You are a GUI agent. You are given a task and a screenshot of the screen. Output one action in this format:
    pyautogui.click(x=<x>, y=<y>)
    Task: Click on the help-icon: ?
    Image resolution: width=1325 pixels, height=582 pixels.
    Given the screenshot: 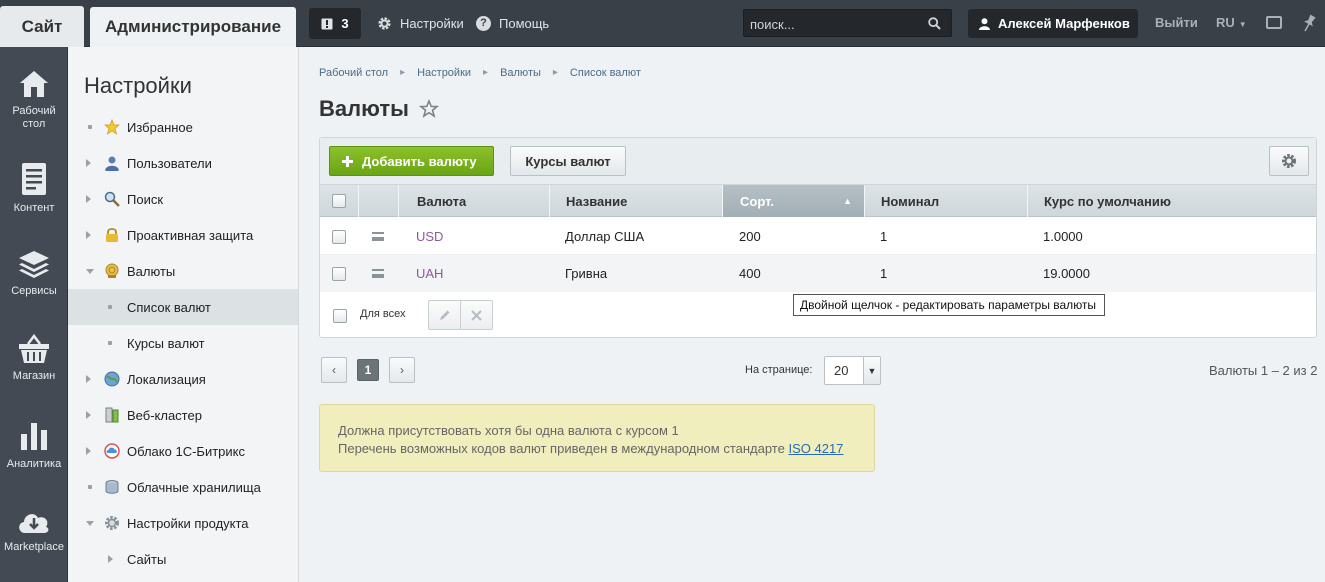 What is the action you would take?
    pyautogui.click(x=483, y=23)
    